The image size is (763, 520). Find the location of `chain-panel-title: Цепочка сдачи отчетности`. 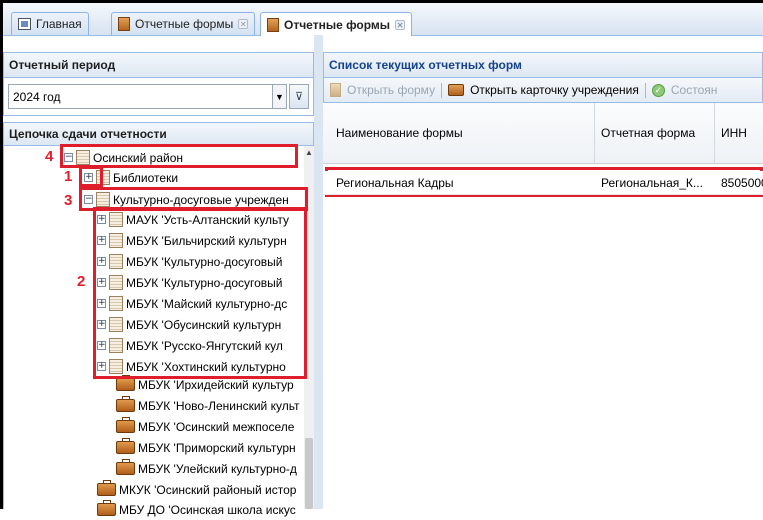

chain-panel-title: Цепочка сдачи отчетности is located at coordinates (88, 134).